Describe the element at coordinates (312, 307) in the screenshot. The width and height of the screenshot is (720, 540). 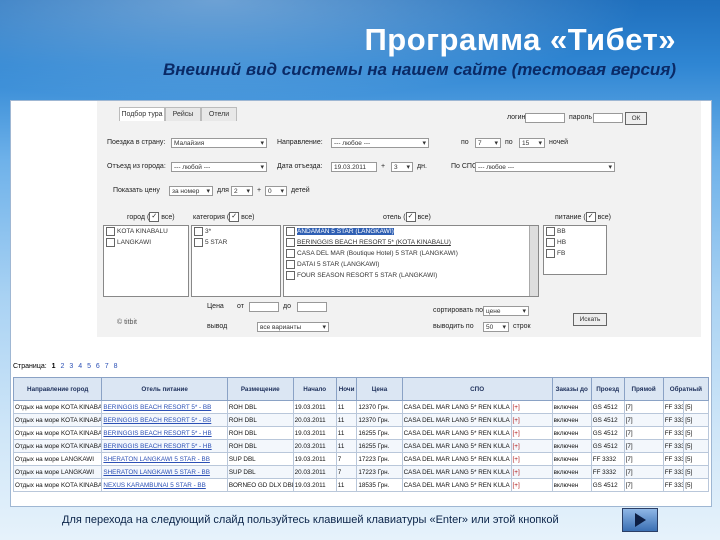
I see `price-to-input` at that location.